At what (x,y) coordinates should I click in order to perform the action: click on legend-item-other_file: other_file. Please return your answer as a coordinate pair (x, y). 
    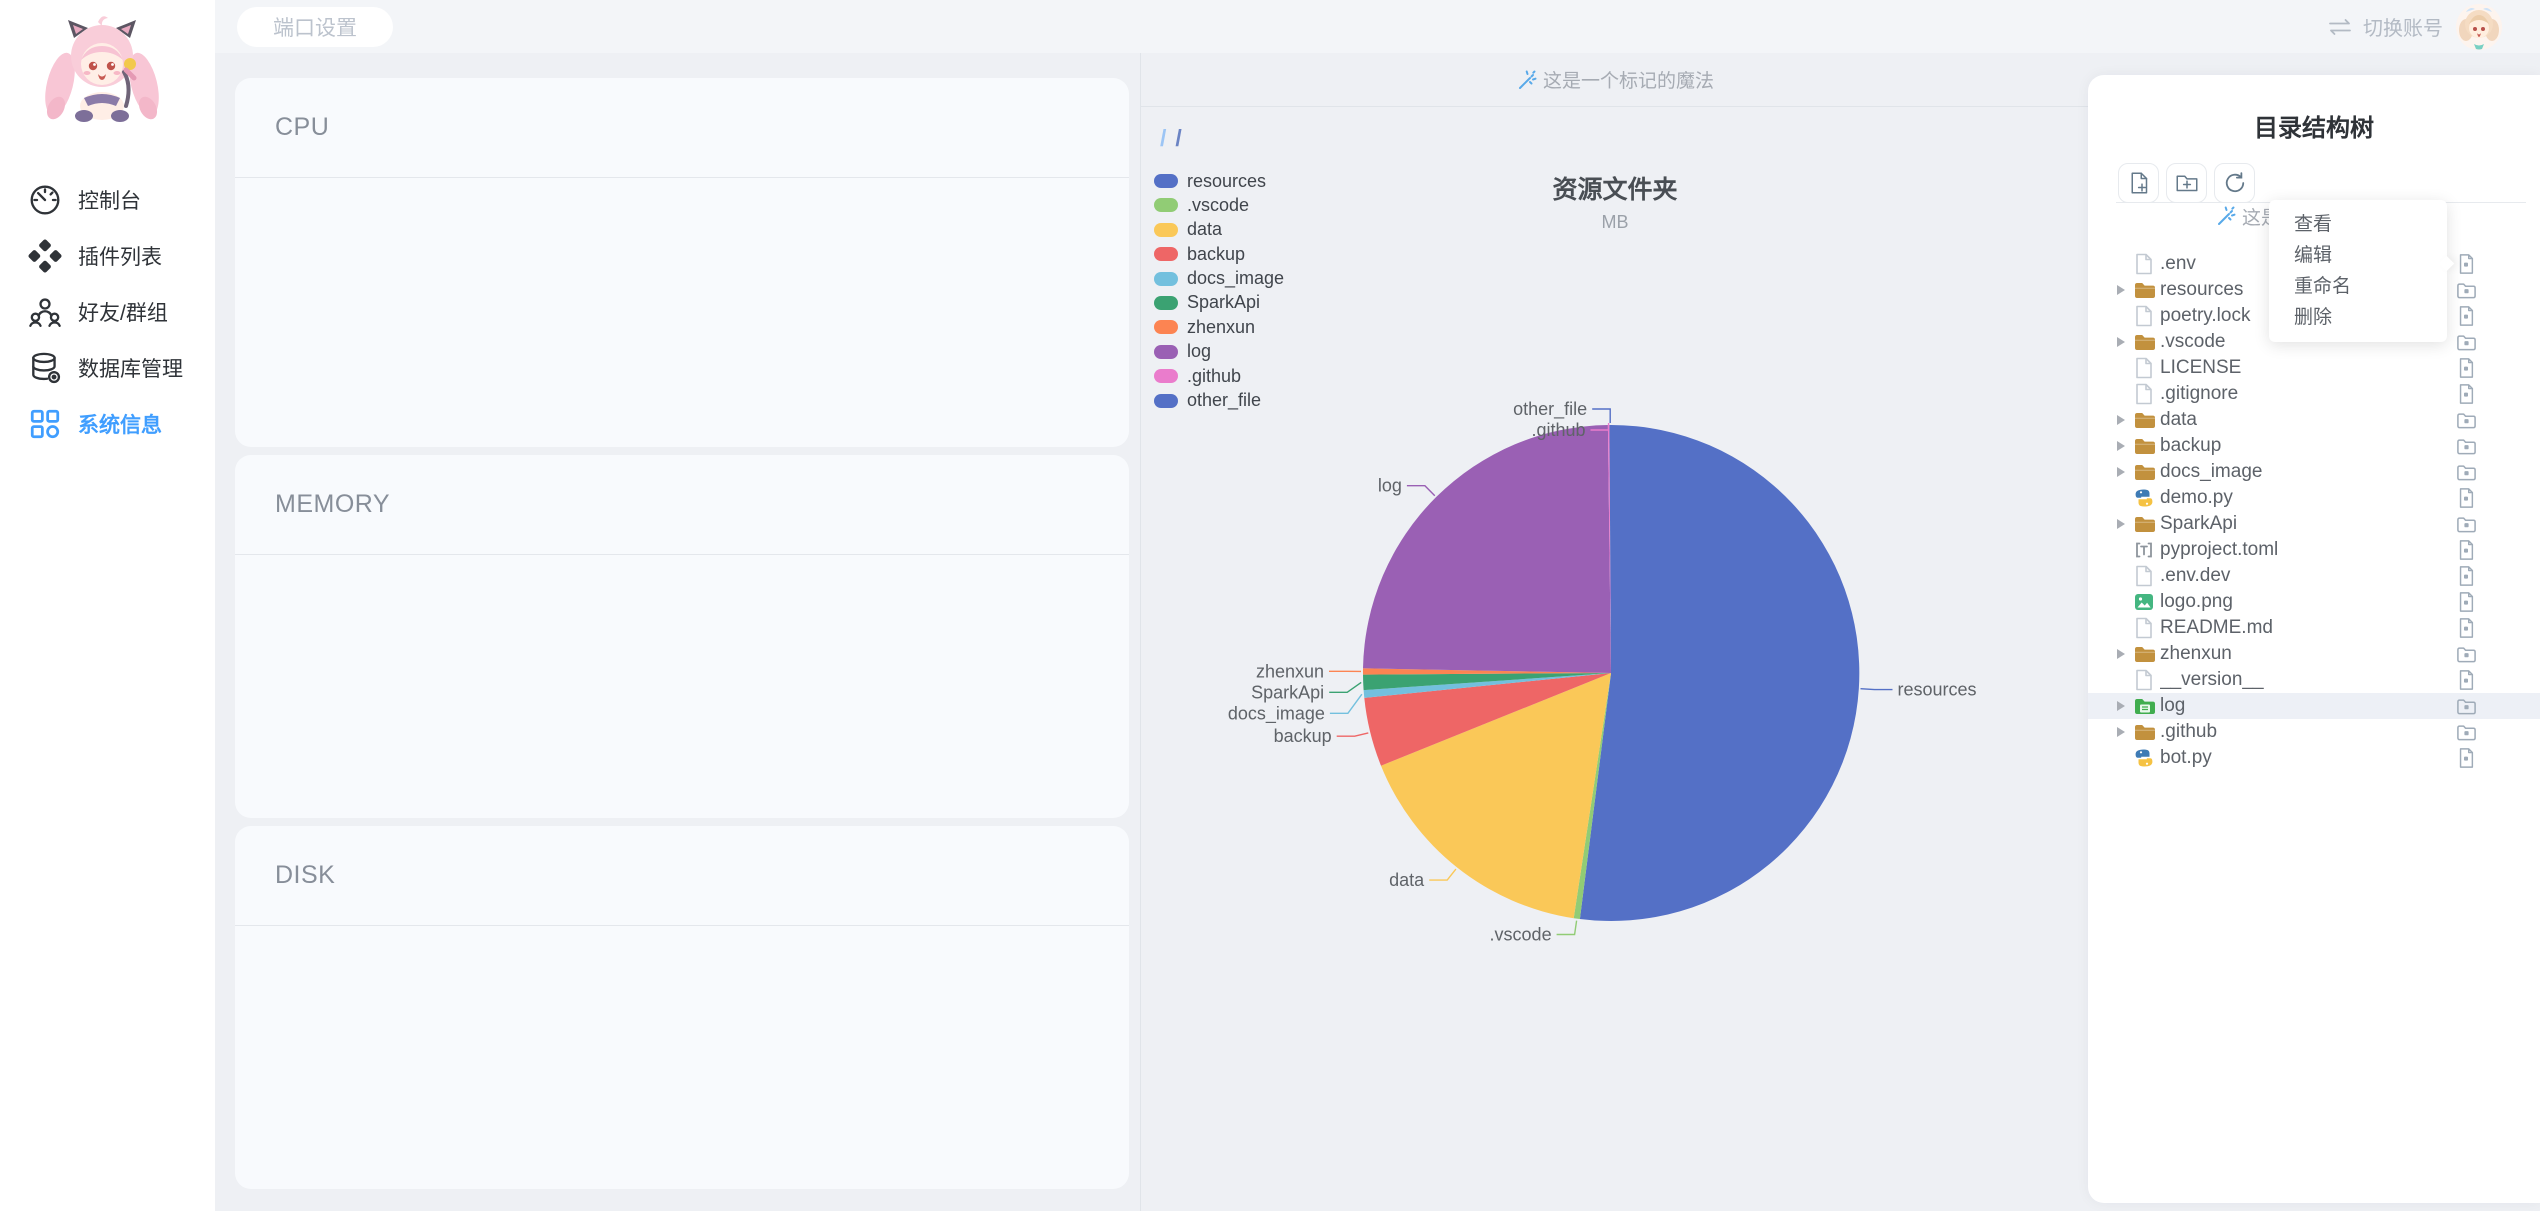
    Looking at the image, I should click on (1219, 401).